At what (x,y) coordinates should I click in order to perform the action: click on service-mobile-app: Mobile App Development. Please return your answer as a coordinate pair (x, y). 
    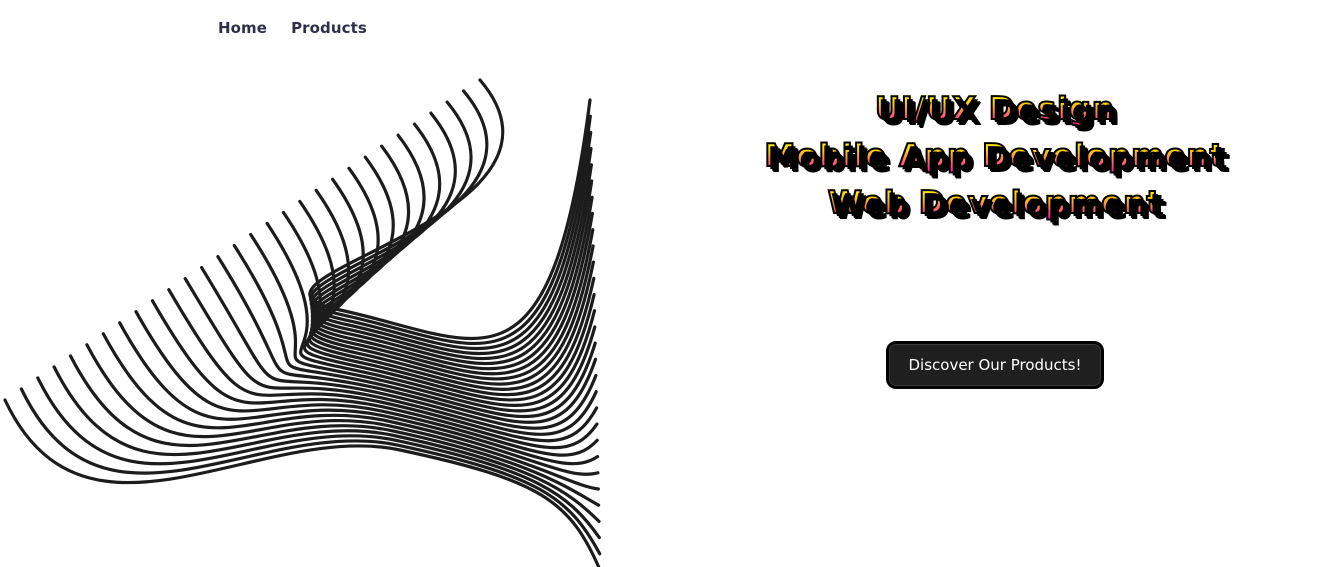
    Looking at the image, I should click on (995, 156).